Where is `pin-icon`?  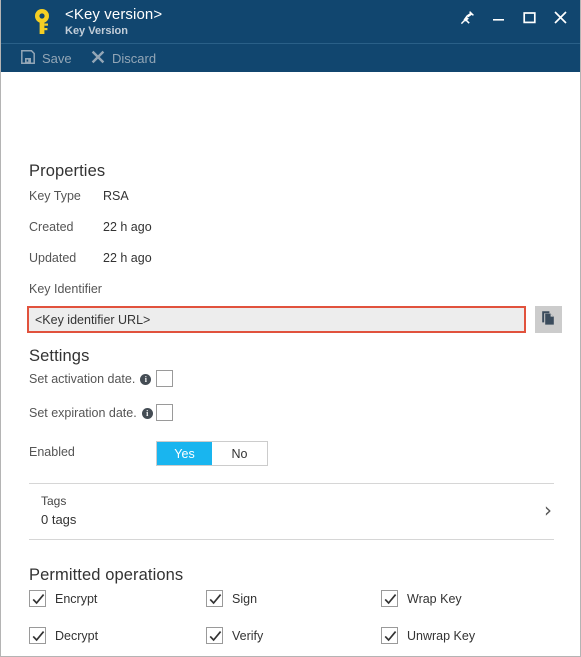
pin-icon is located at coordinates (467, 17).